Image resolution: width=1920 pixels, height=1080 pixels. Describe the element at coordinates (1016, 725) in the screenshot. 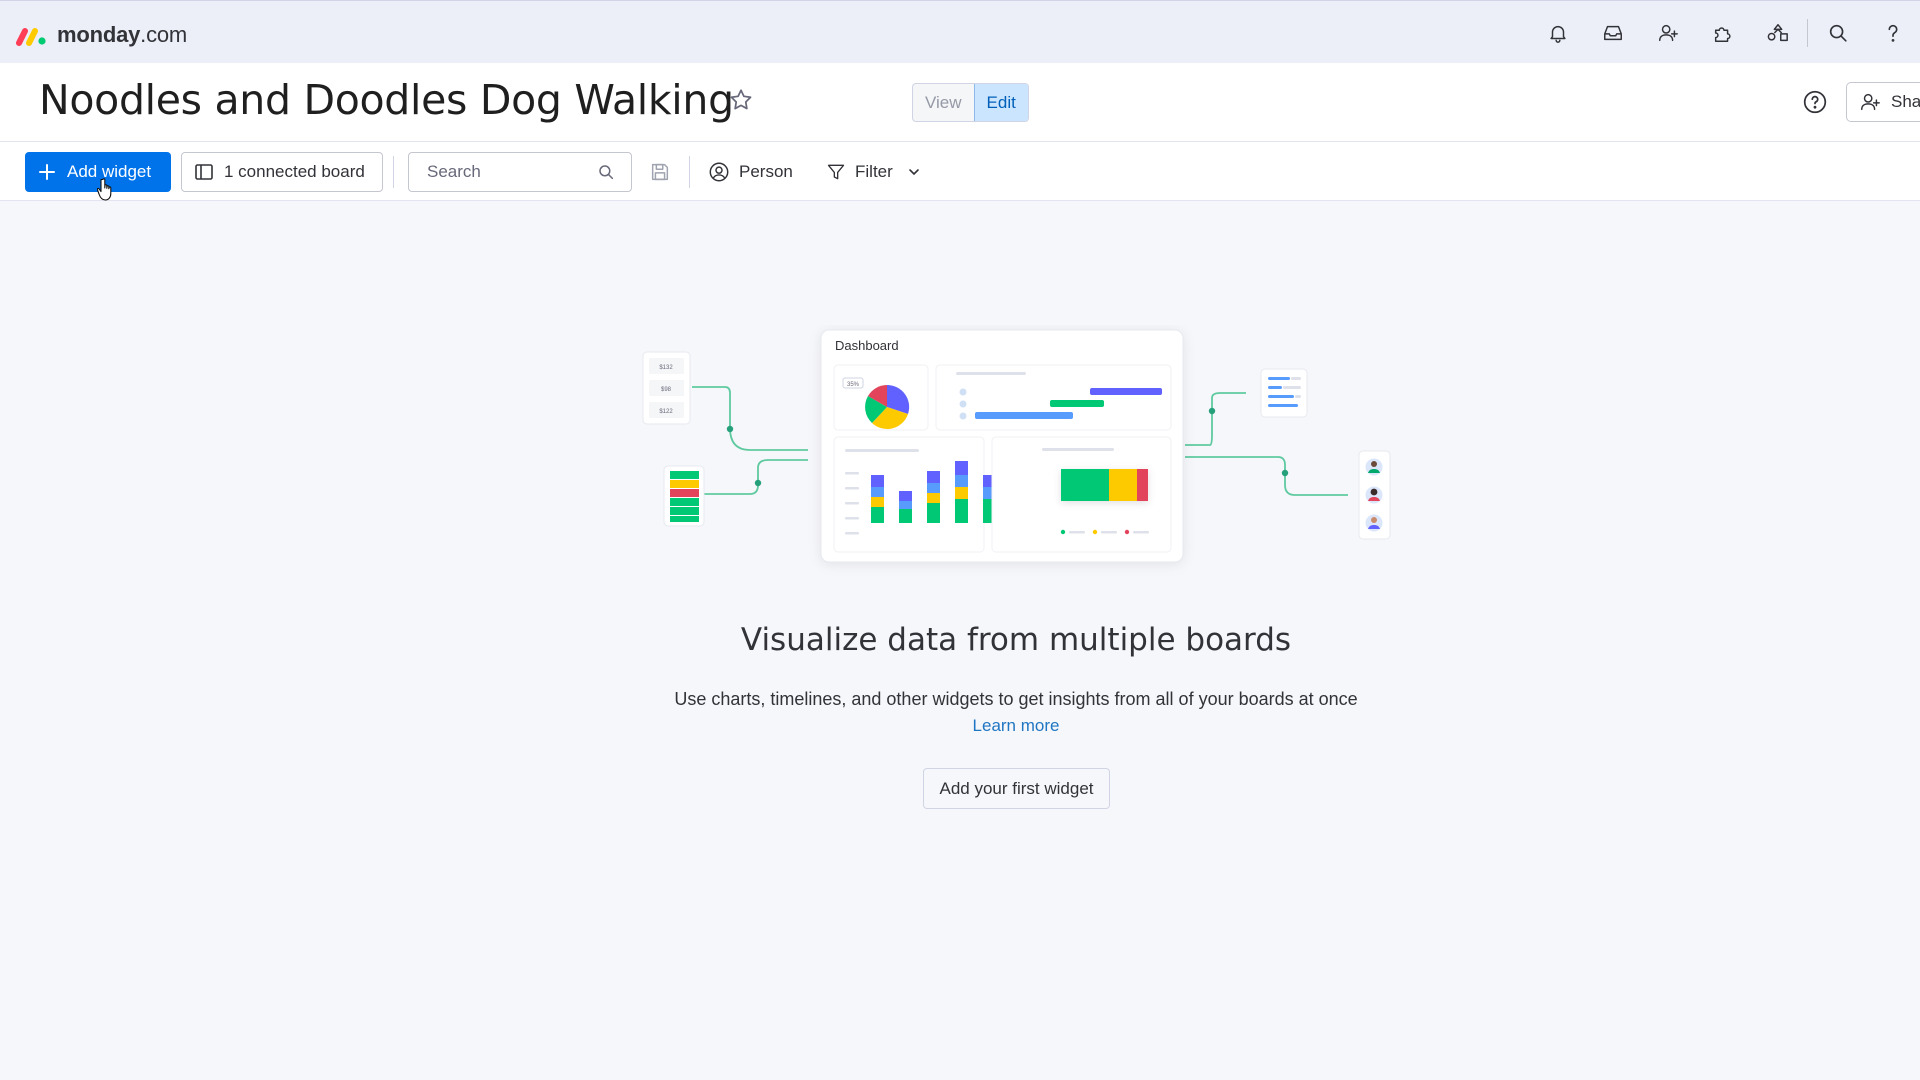

I see `learn-more-link: Learn more` at that location.